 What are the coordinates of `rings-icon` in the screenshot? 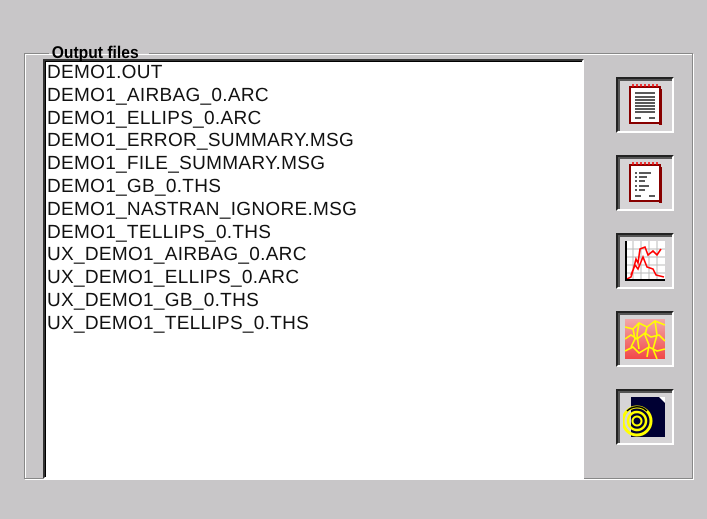 It's located at (645, 417).